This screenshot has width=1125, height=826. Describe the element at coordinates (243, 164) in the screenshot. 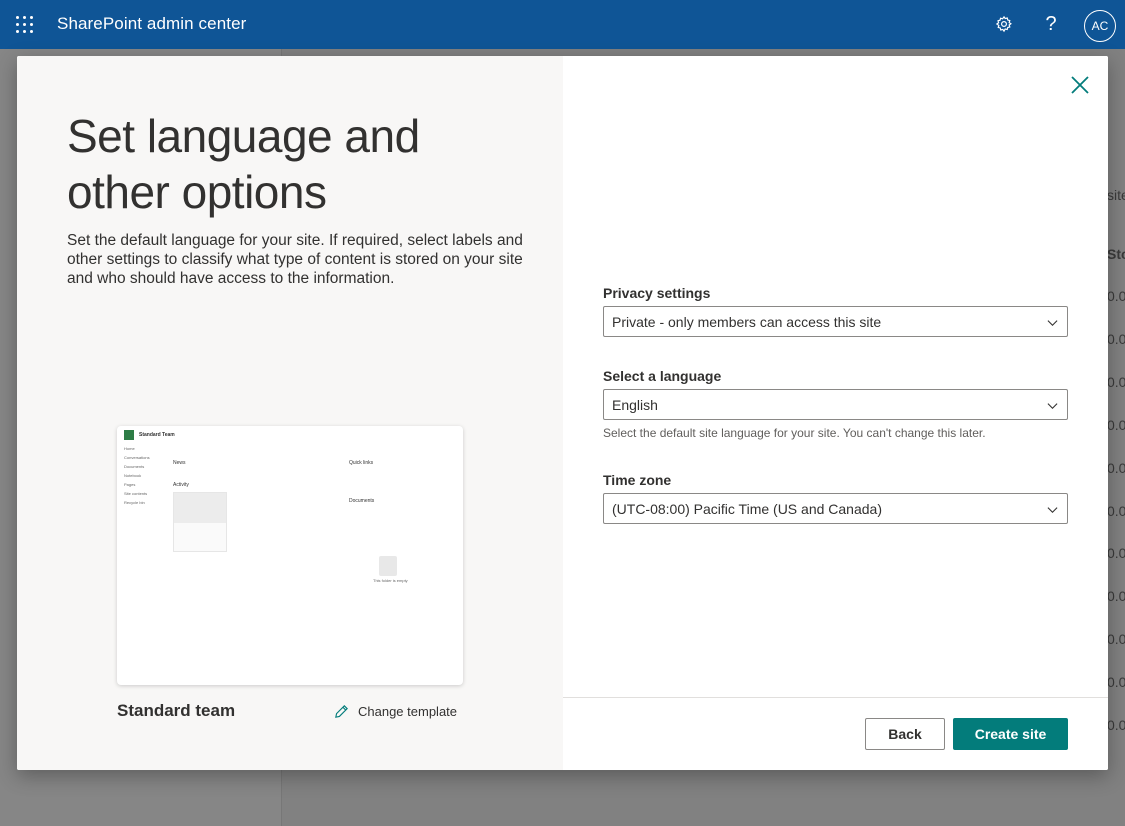

I see `dialog-heading: Set language and other options` at that location.